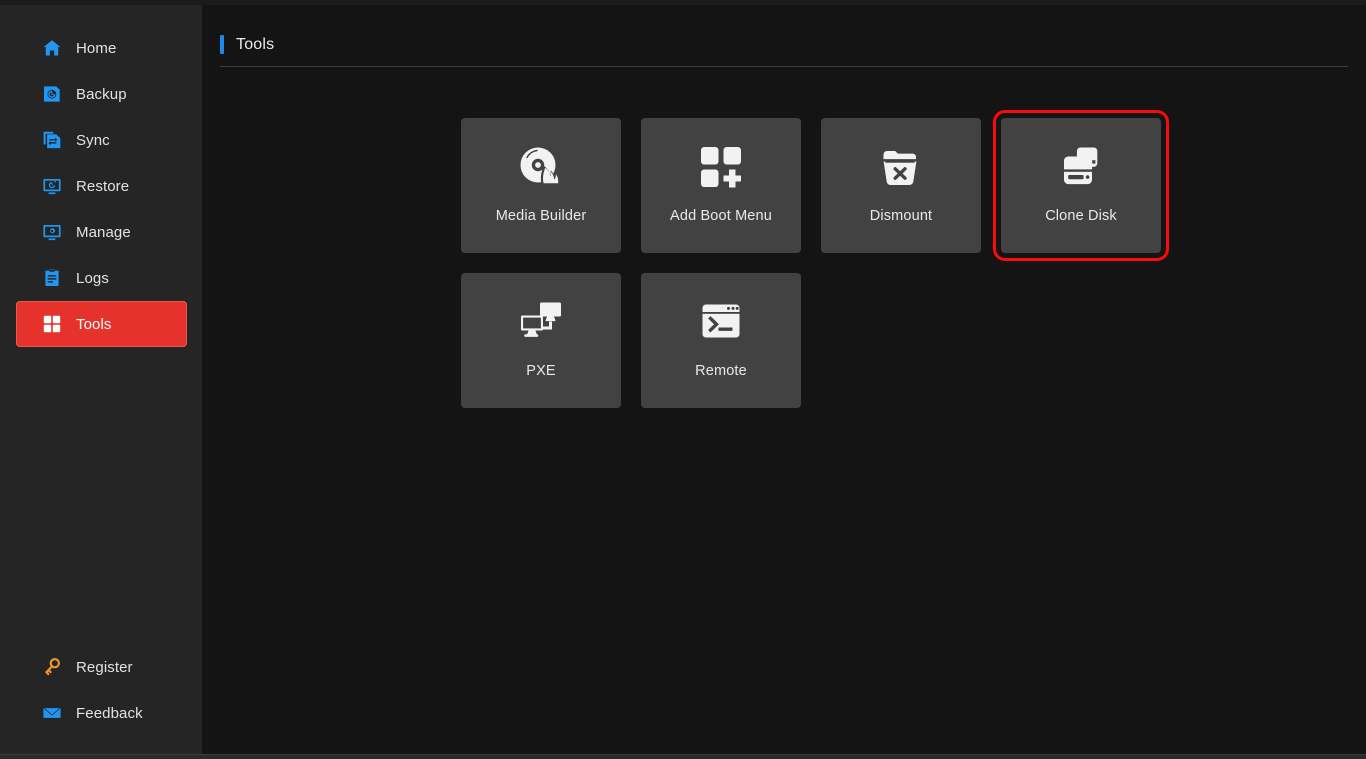  Describe the element at coordinates (721, 371) in the screenshot. I see `tool-card-label: Remote` at that location.